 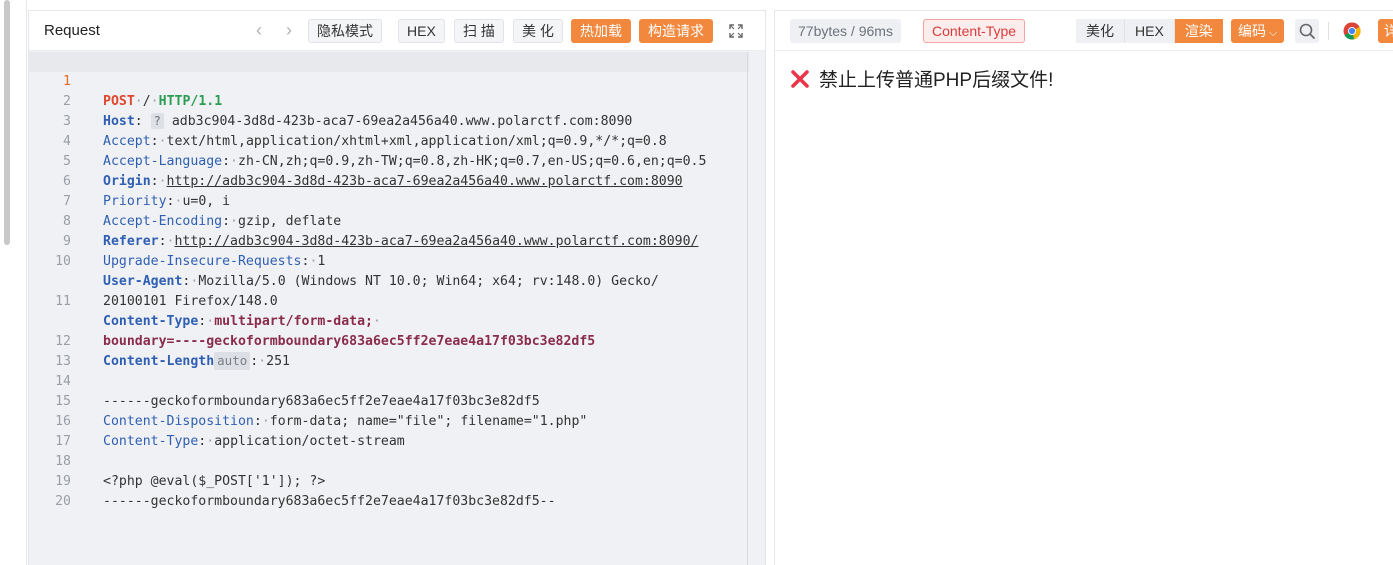 I want to click on response-meta-badge: 77bytes / 96ms, so click(x=845, y=31).